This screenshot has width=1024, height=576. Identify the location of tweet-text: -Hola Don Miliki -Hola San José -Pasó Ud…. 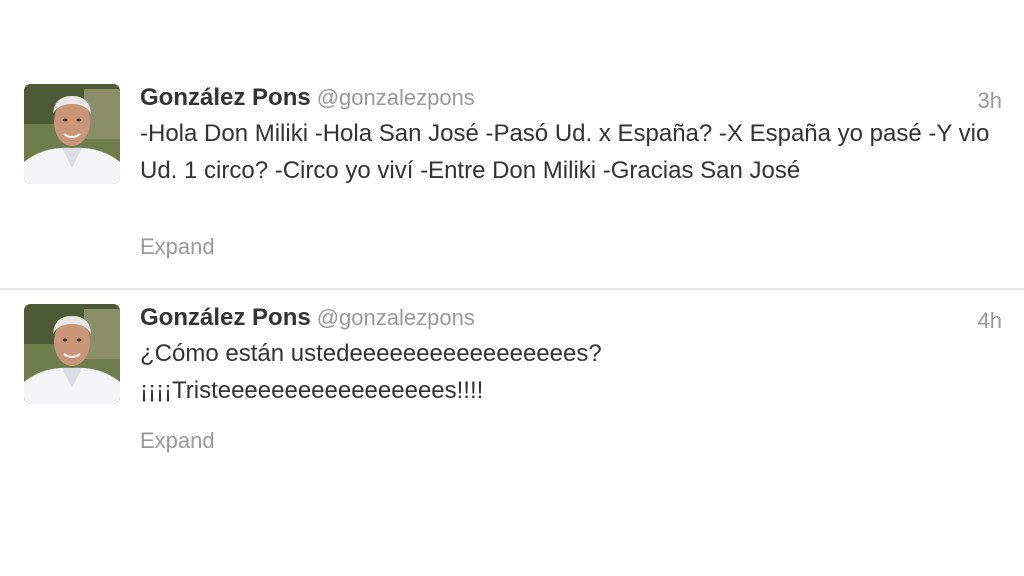
(565, 152).